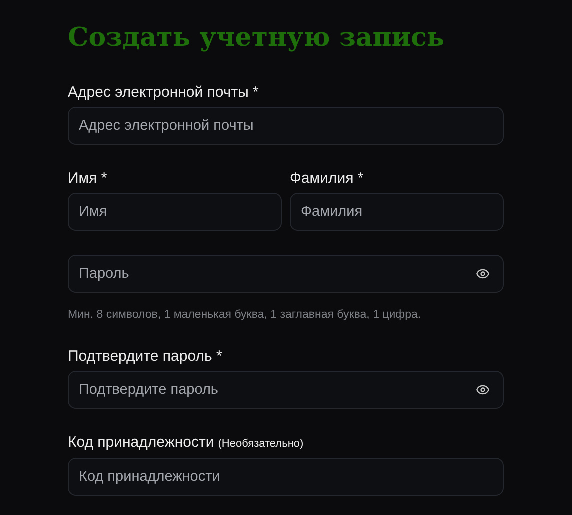 This screenshot has height=515, width=572. What do you see at coordinates (175, 212) in the screenshot?
I see `input-field: Имя` at bounding box center [175, 212].